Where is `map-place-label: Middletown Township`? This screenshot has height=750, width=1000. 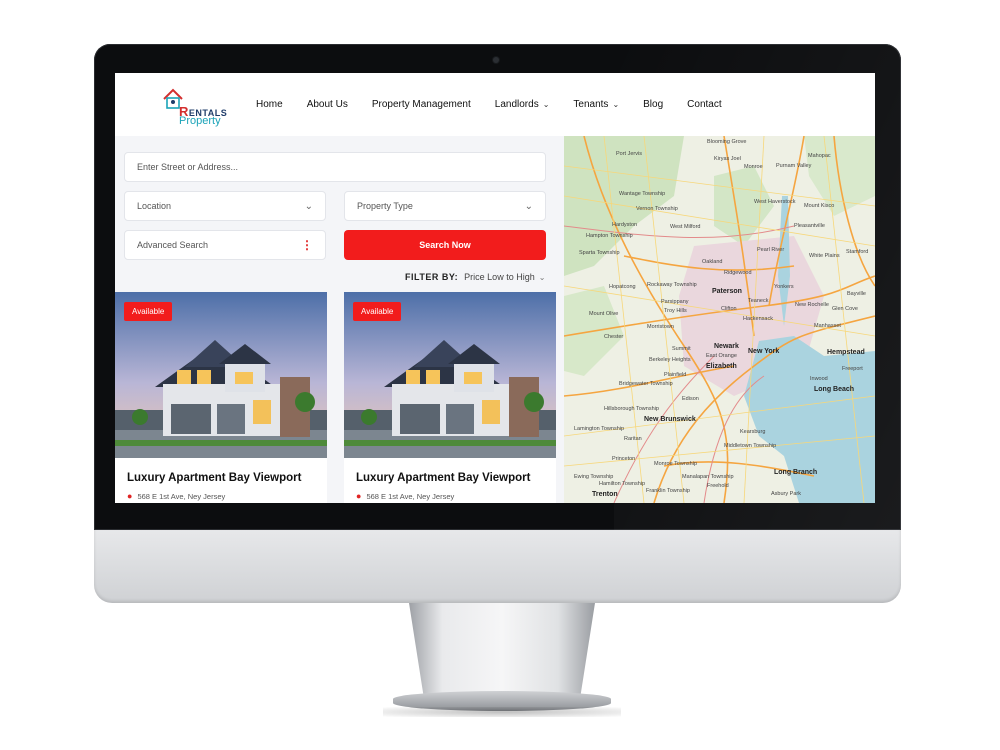 map-place-label: Middletown Township is located at coordinates (750, 446).